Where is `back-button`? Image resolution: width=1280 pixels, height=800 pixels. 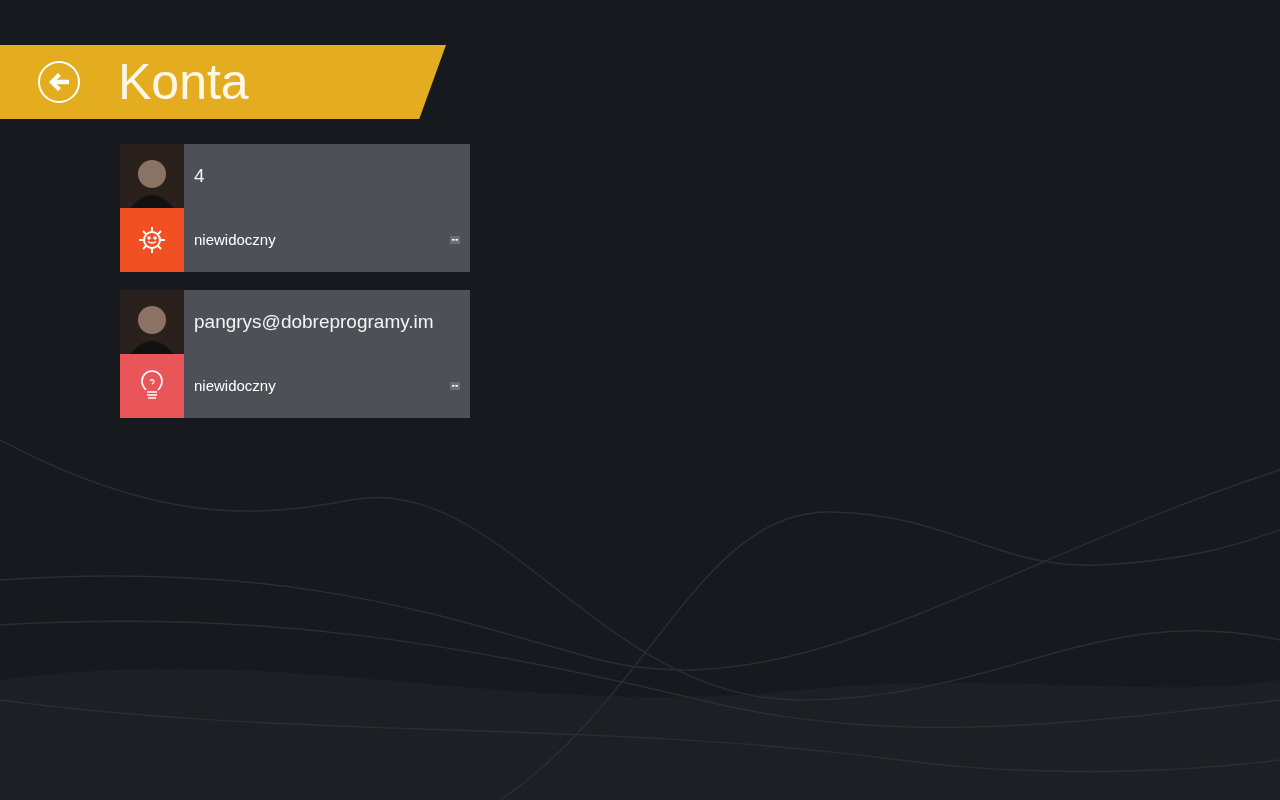
back-button is located at coordinates (59, 82).